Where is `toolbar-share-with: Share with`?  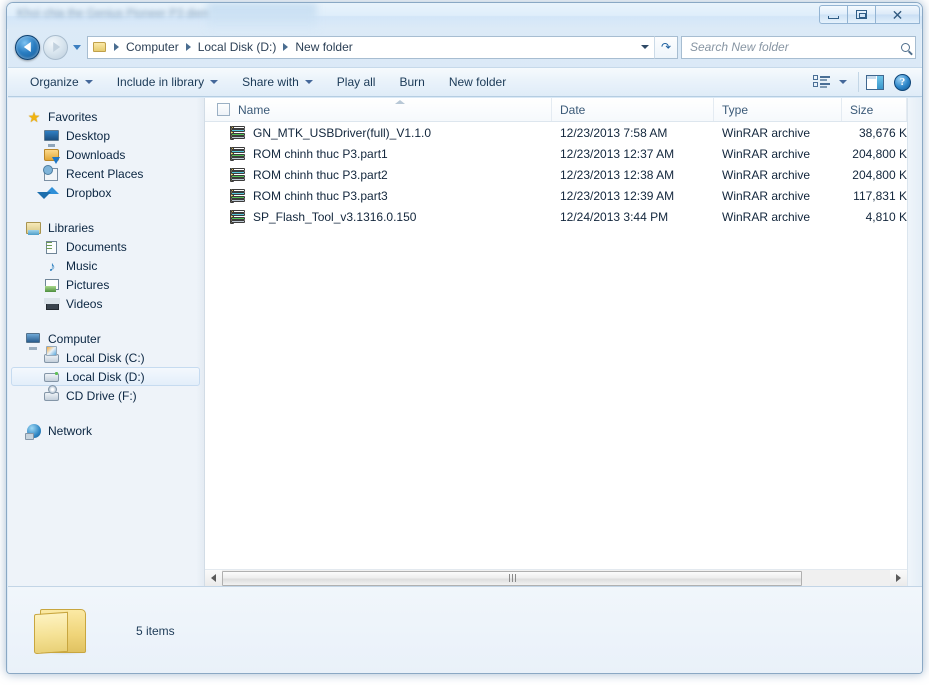
toolbar-share-with: Share with is located at coordinates (277, 82).